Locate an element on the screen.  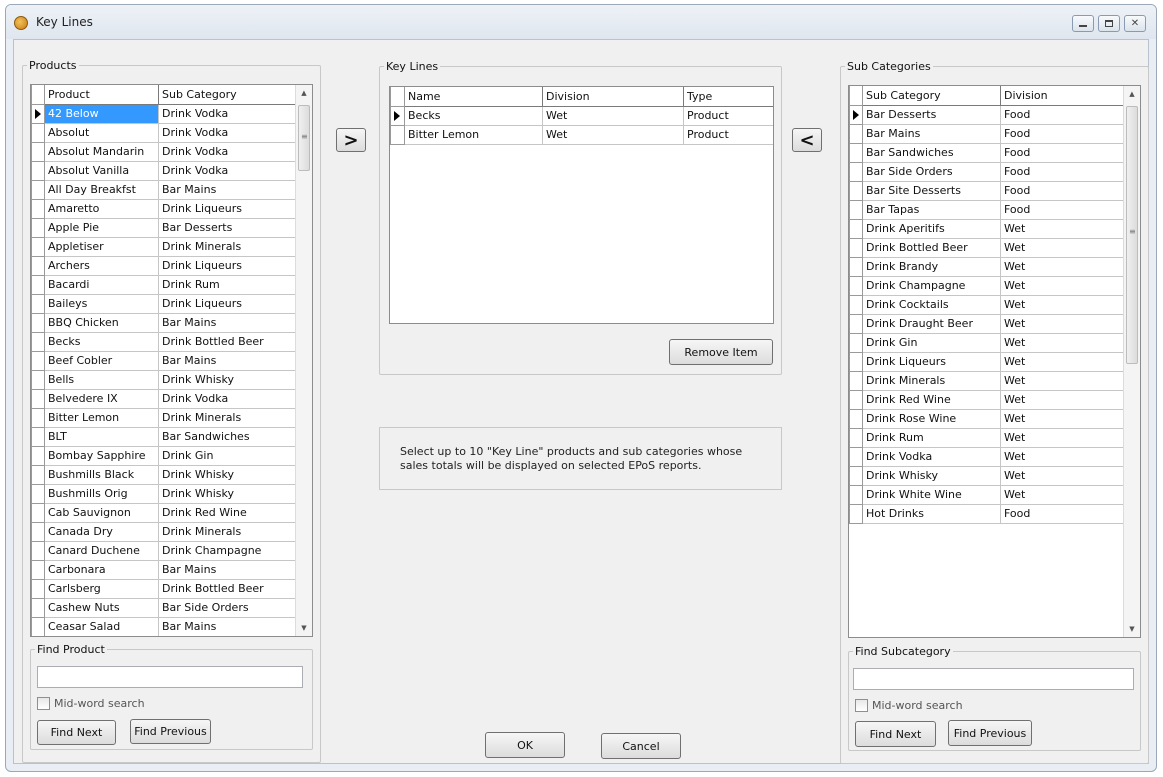
subcategory-name-cell: Drink Champagne is located at coordinates (931, 285).